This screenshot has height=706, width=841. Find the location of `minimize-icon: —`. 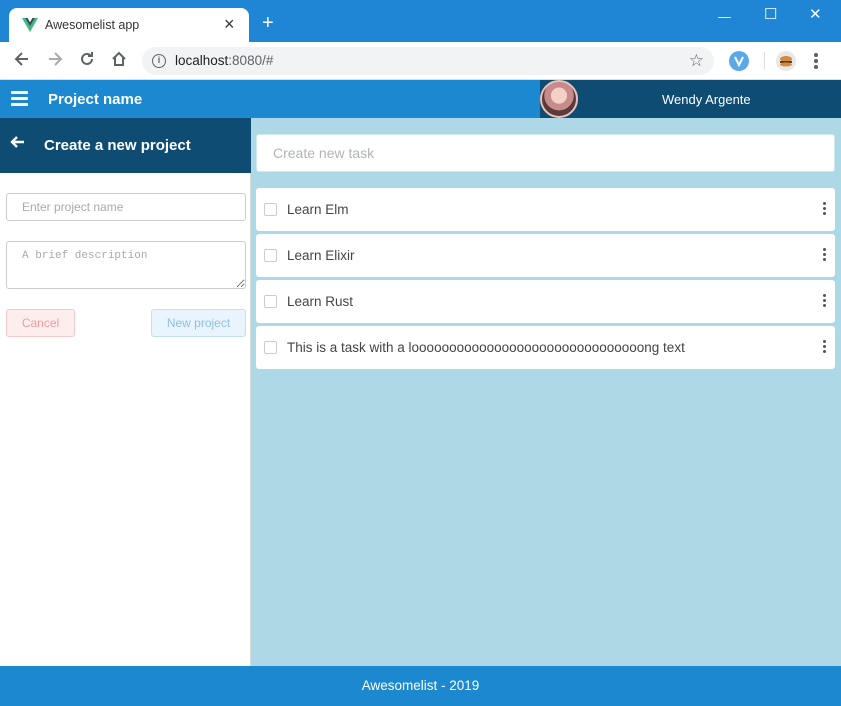

minimize-icon: — is located at coordinates (724, 17).